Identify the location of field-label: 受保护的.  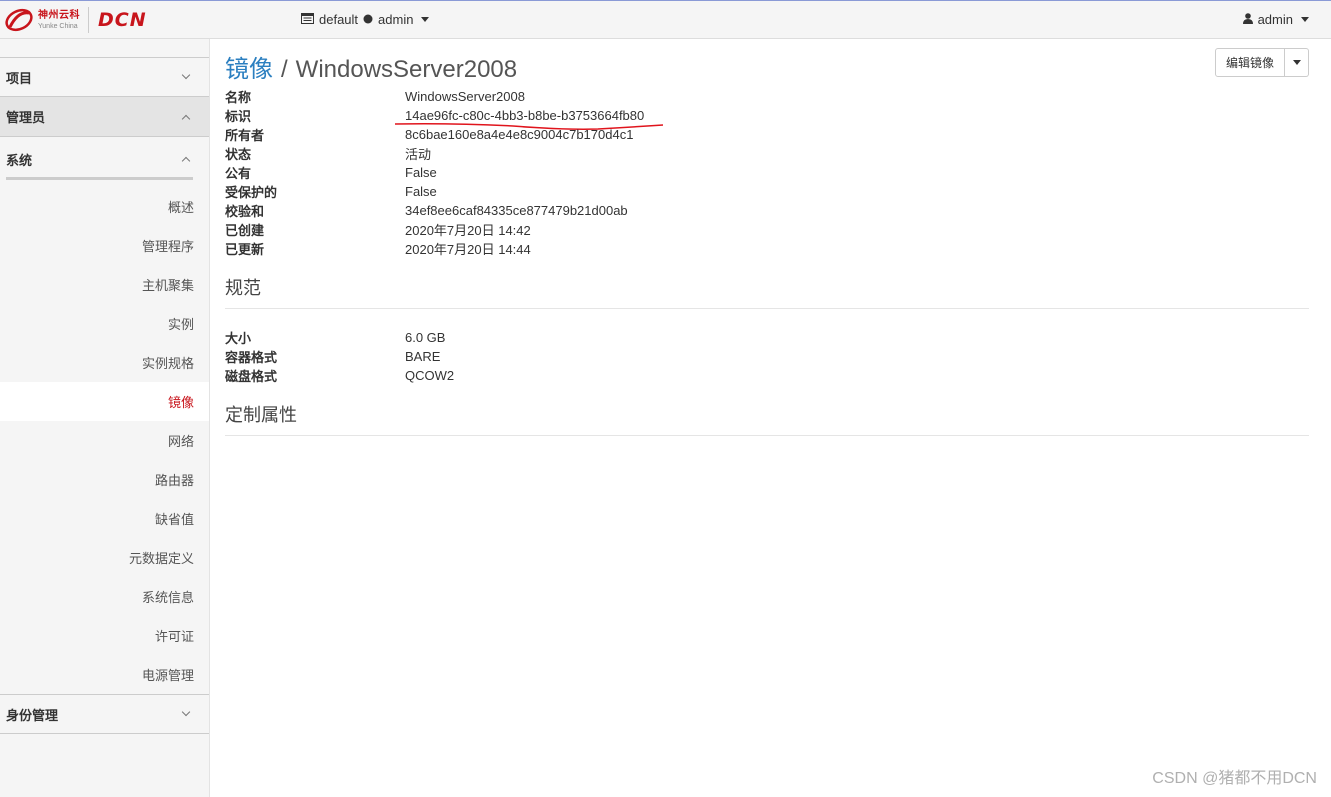
(251, 192).